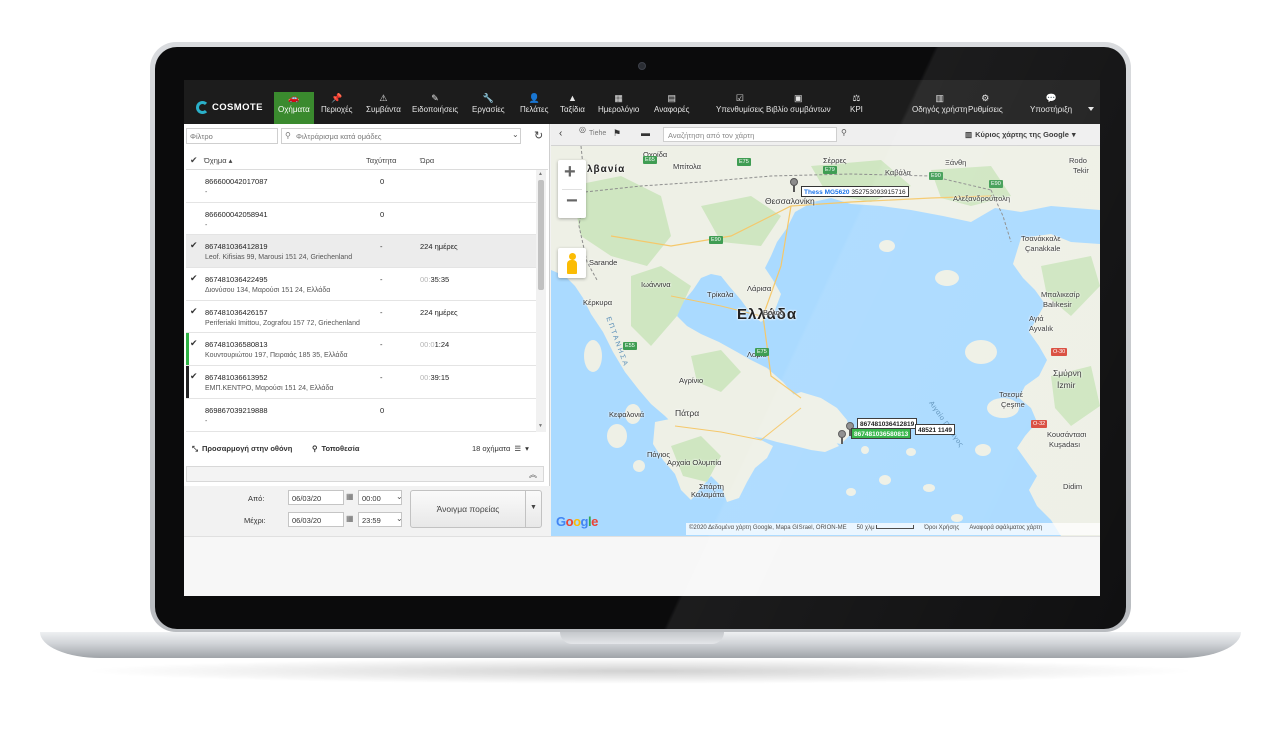 Image resolution: width=1280 pixels, height=748 pixels. I want to click on terms-link: Όροι Χρήσης, so click(941, 529).